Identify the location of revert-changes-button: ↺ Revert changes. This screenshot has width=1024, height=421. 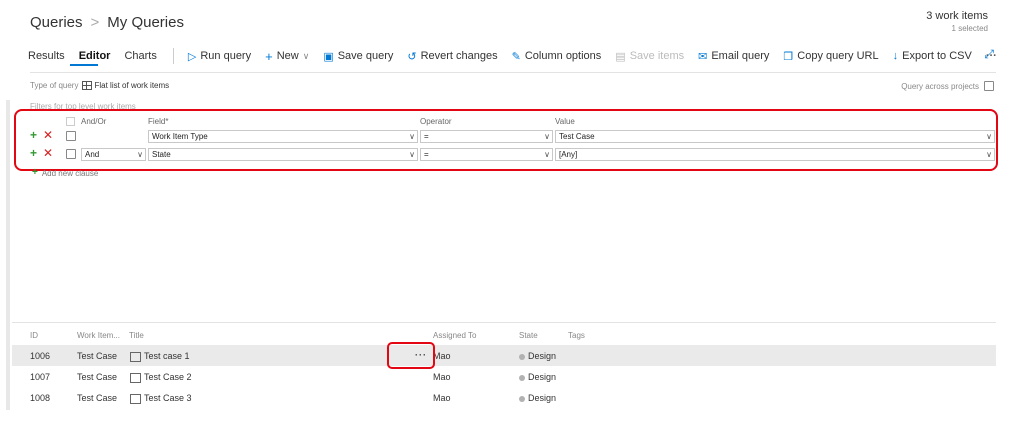
(452, 56).